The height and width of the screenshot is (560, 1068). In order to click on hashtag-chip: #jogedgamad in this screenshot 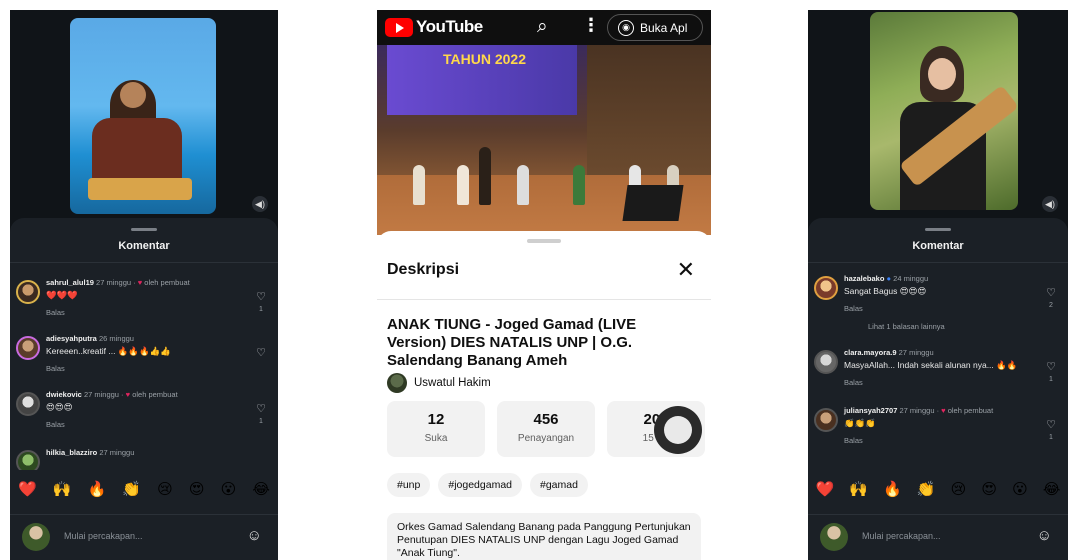, I will do `click(480, 485)`.